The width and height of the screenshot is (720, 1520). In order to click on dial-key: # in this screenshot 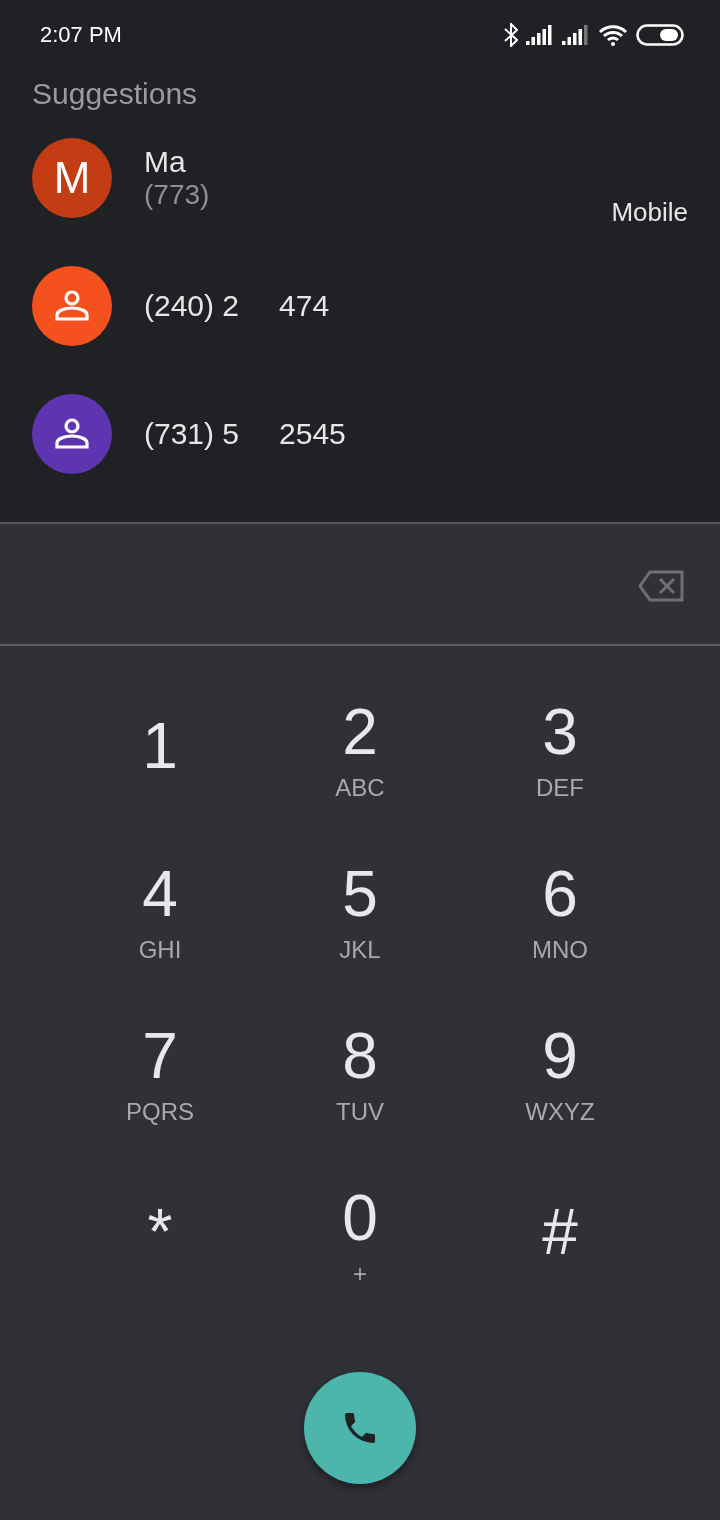, I will do `click(560, 1243)`.